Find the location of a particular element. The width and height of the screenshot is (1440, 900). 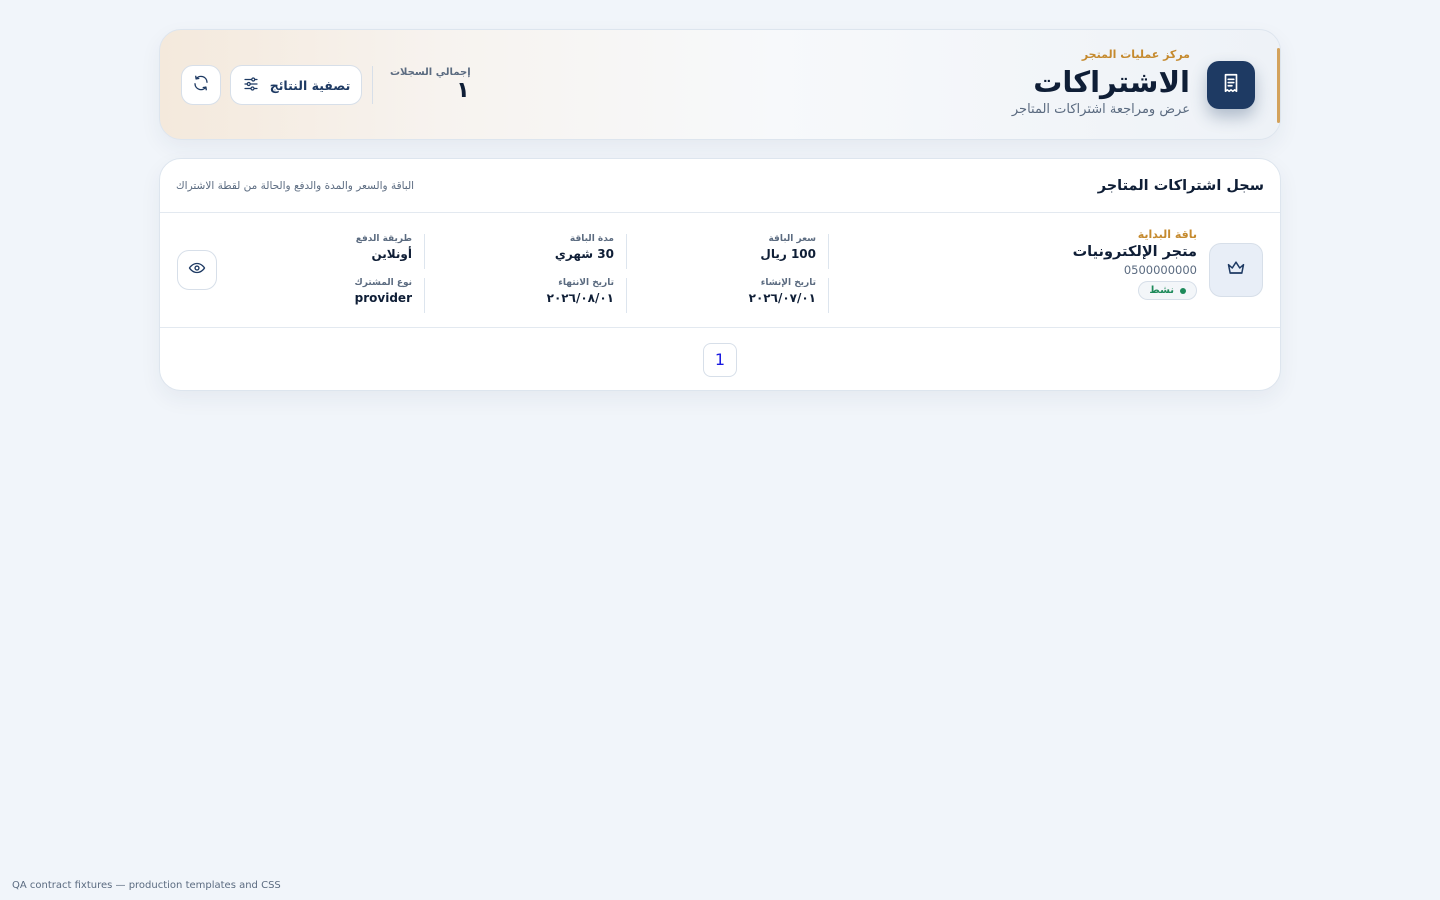

meta-duration: مدة الباقة 30 شهري is located at coordinates (526, 251).